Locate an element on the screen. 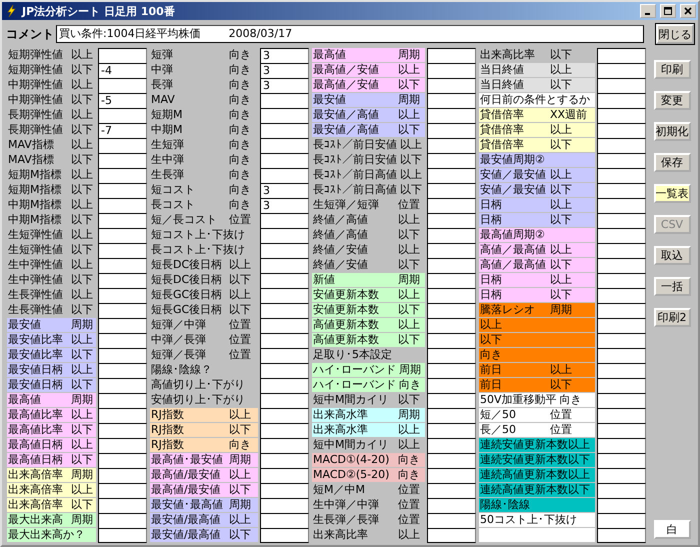 This screenshot has height=547, width=700. action-button: 初期化 is located at coordinates (672, 131).